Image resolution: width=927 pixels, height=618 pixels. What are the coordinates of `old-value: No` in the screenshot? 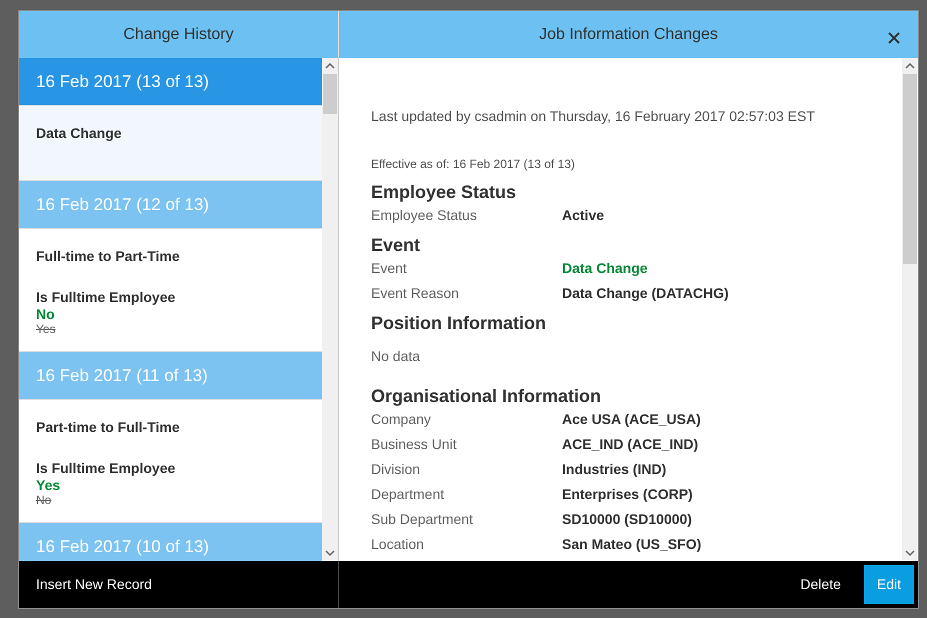 It's located at (44, 500).